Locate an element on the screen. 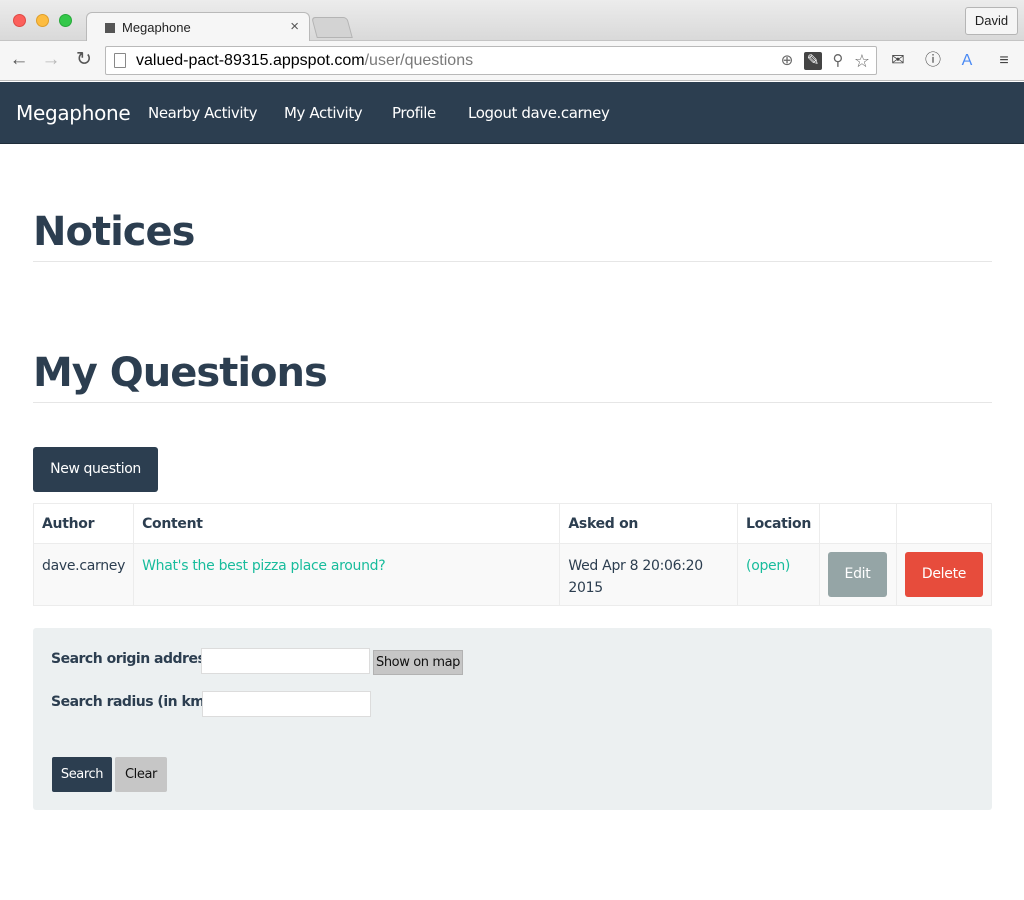  new-question-button: New question is located at coordinates (95, 469).